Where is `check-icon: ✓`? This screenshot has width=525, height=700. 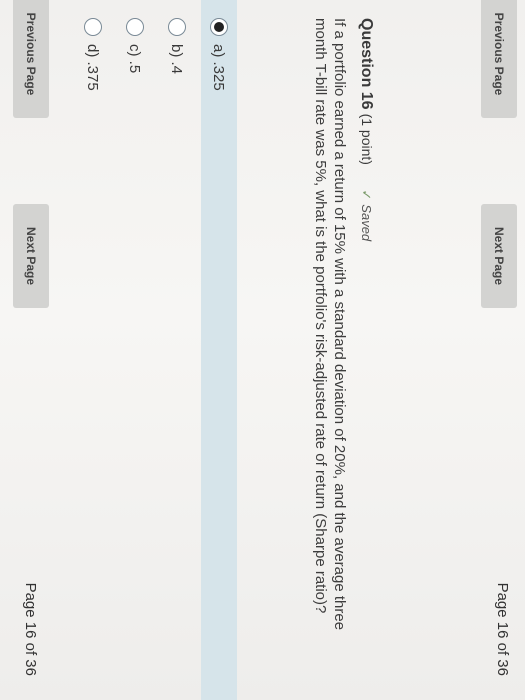
check-icon: ✓ is located at coordinates (366, 195).